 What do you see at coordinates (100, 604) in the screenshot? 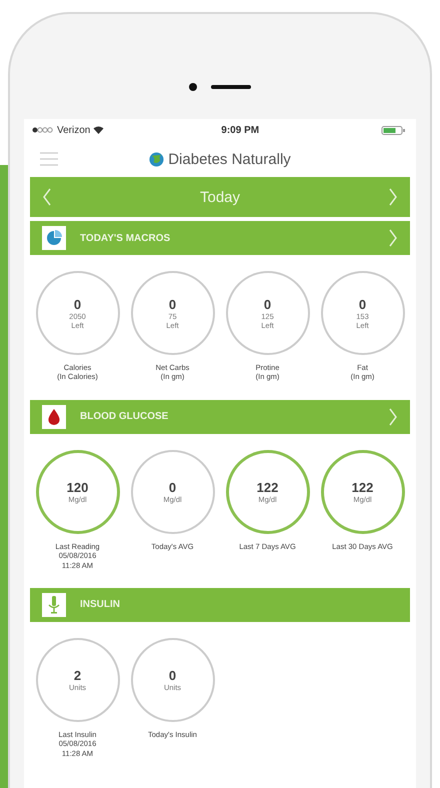
I see `section-title: INSULIN` at bounding box center [100, 604].